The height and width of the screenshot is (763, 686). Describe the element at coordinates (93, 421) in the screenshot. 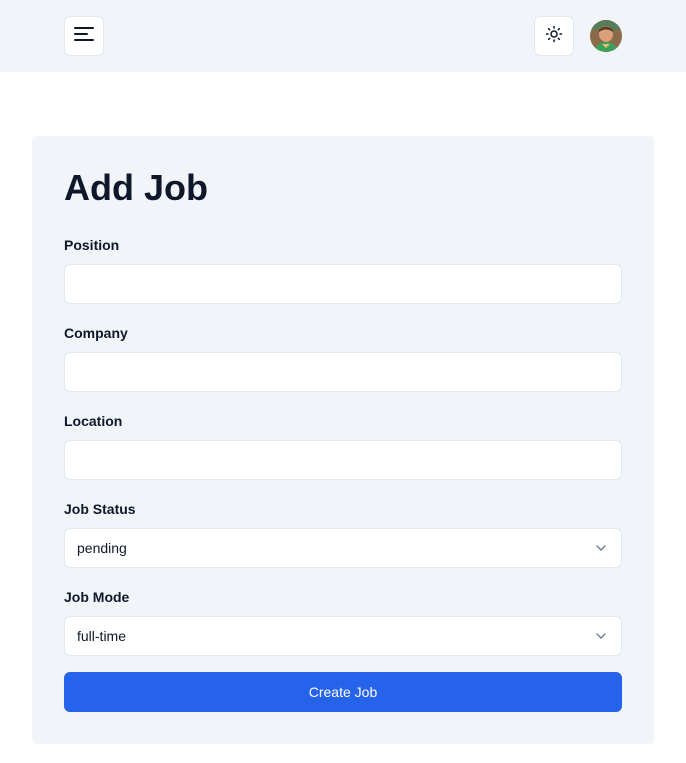

I see `location-label: Location` at that location.